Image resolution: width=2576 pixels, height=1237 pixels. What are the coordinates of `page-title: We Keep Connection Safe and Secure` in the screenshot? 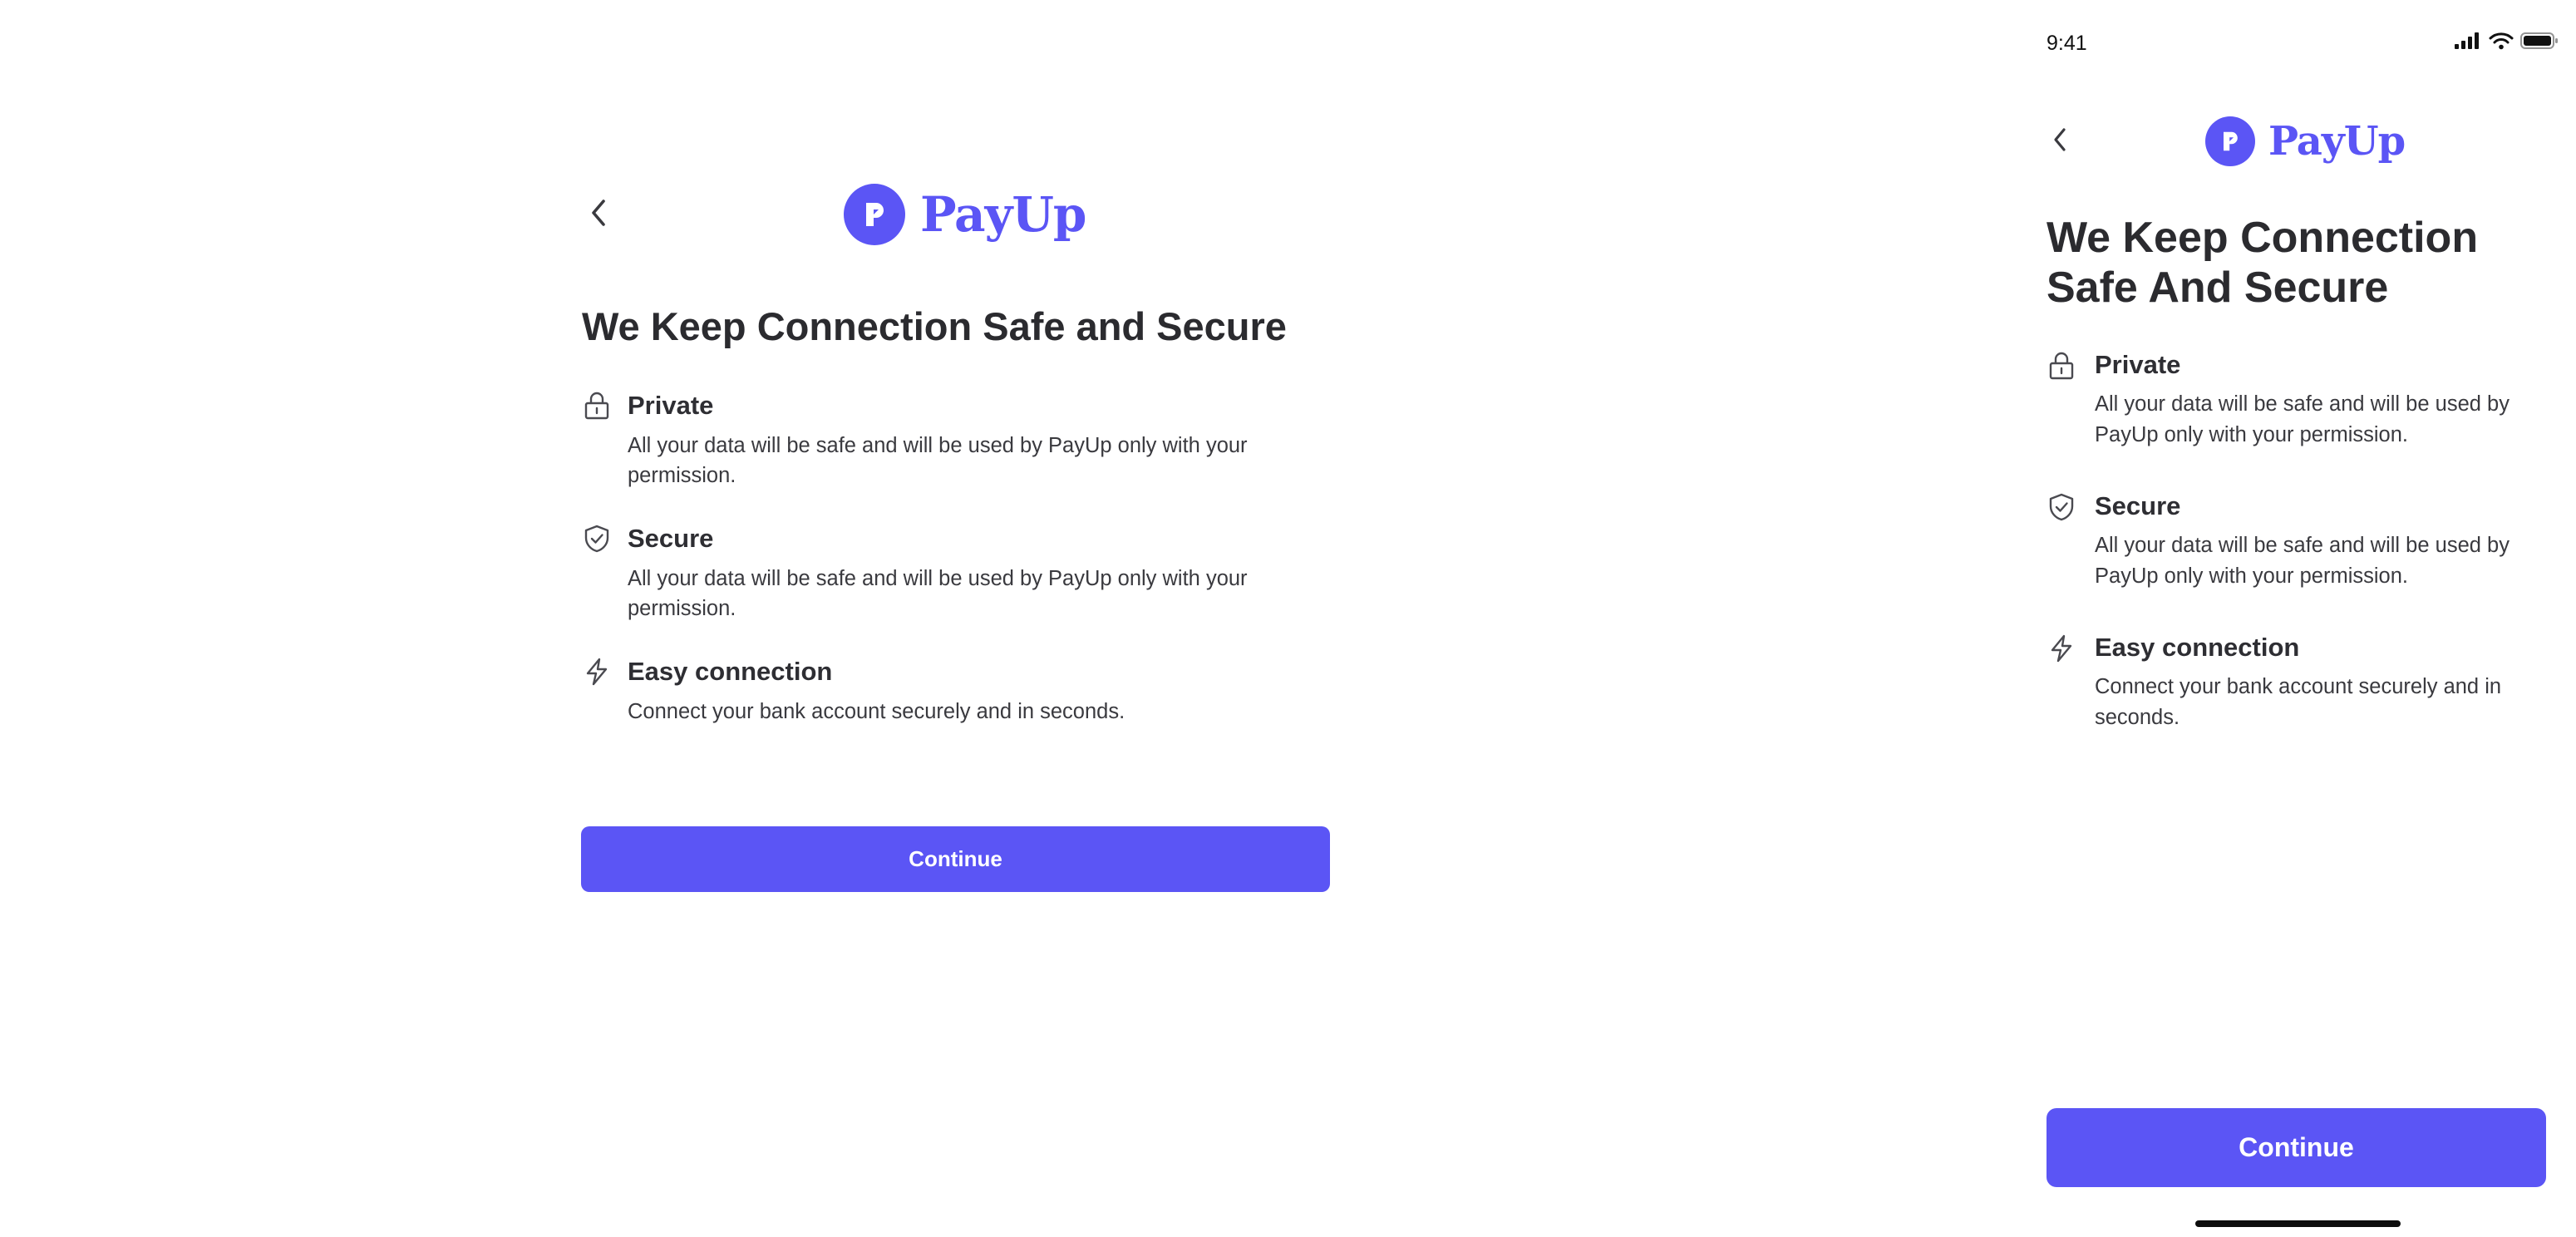 It's located at (934, 326).